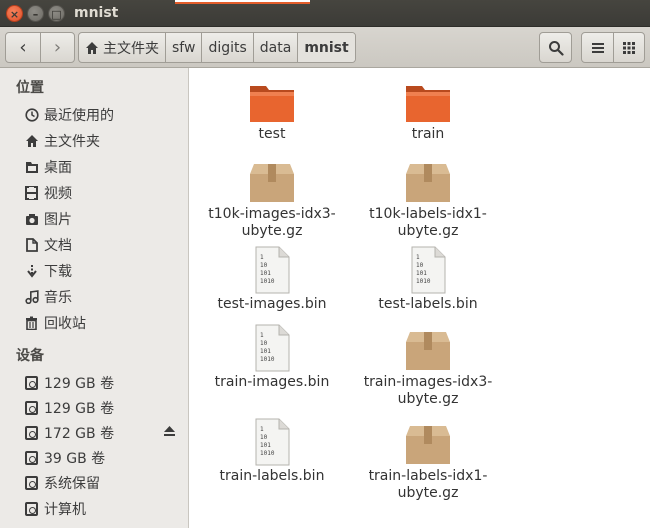 This screenshot has height=528, width=650. Describe the element at coordinates (35, 13) in the screenshot. I see `minimize-window-button: –` at that location.